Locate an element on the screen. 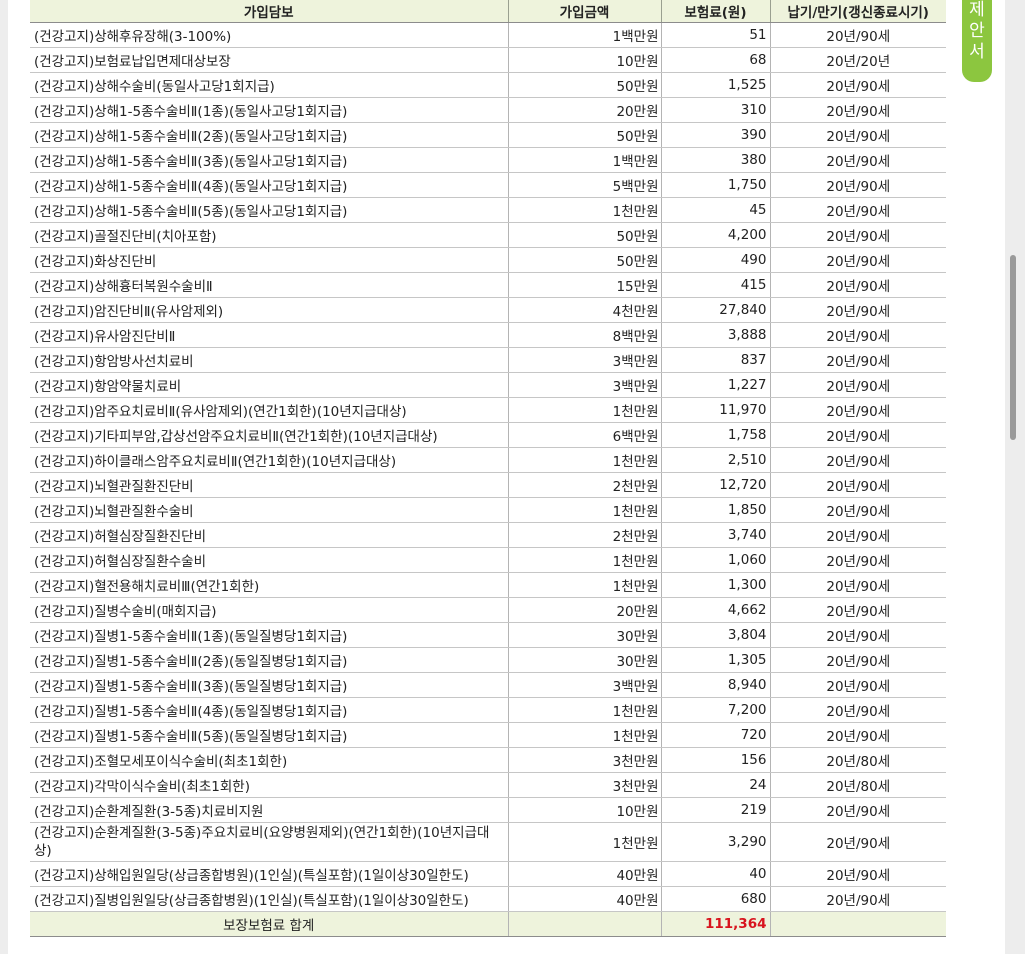  proposal-side-tab: 제 안 서 is located at coordinates (977, 41).